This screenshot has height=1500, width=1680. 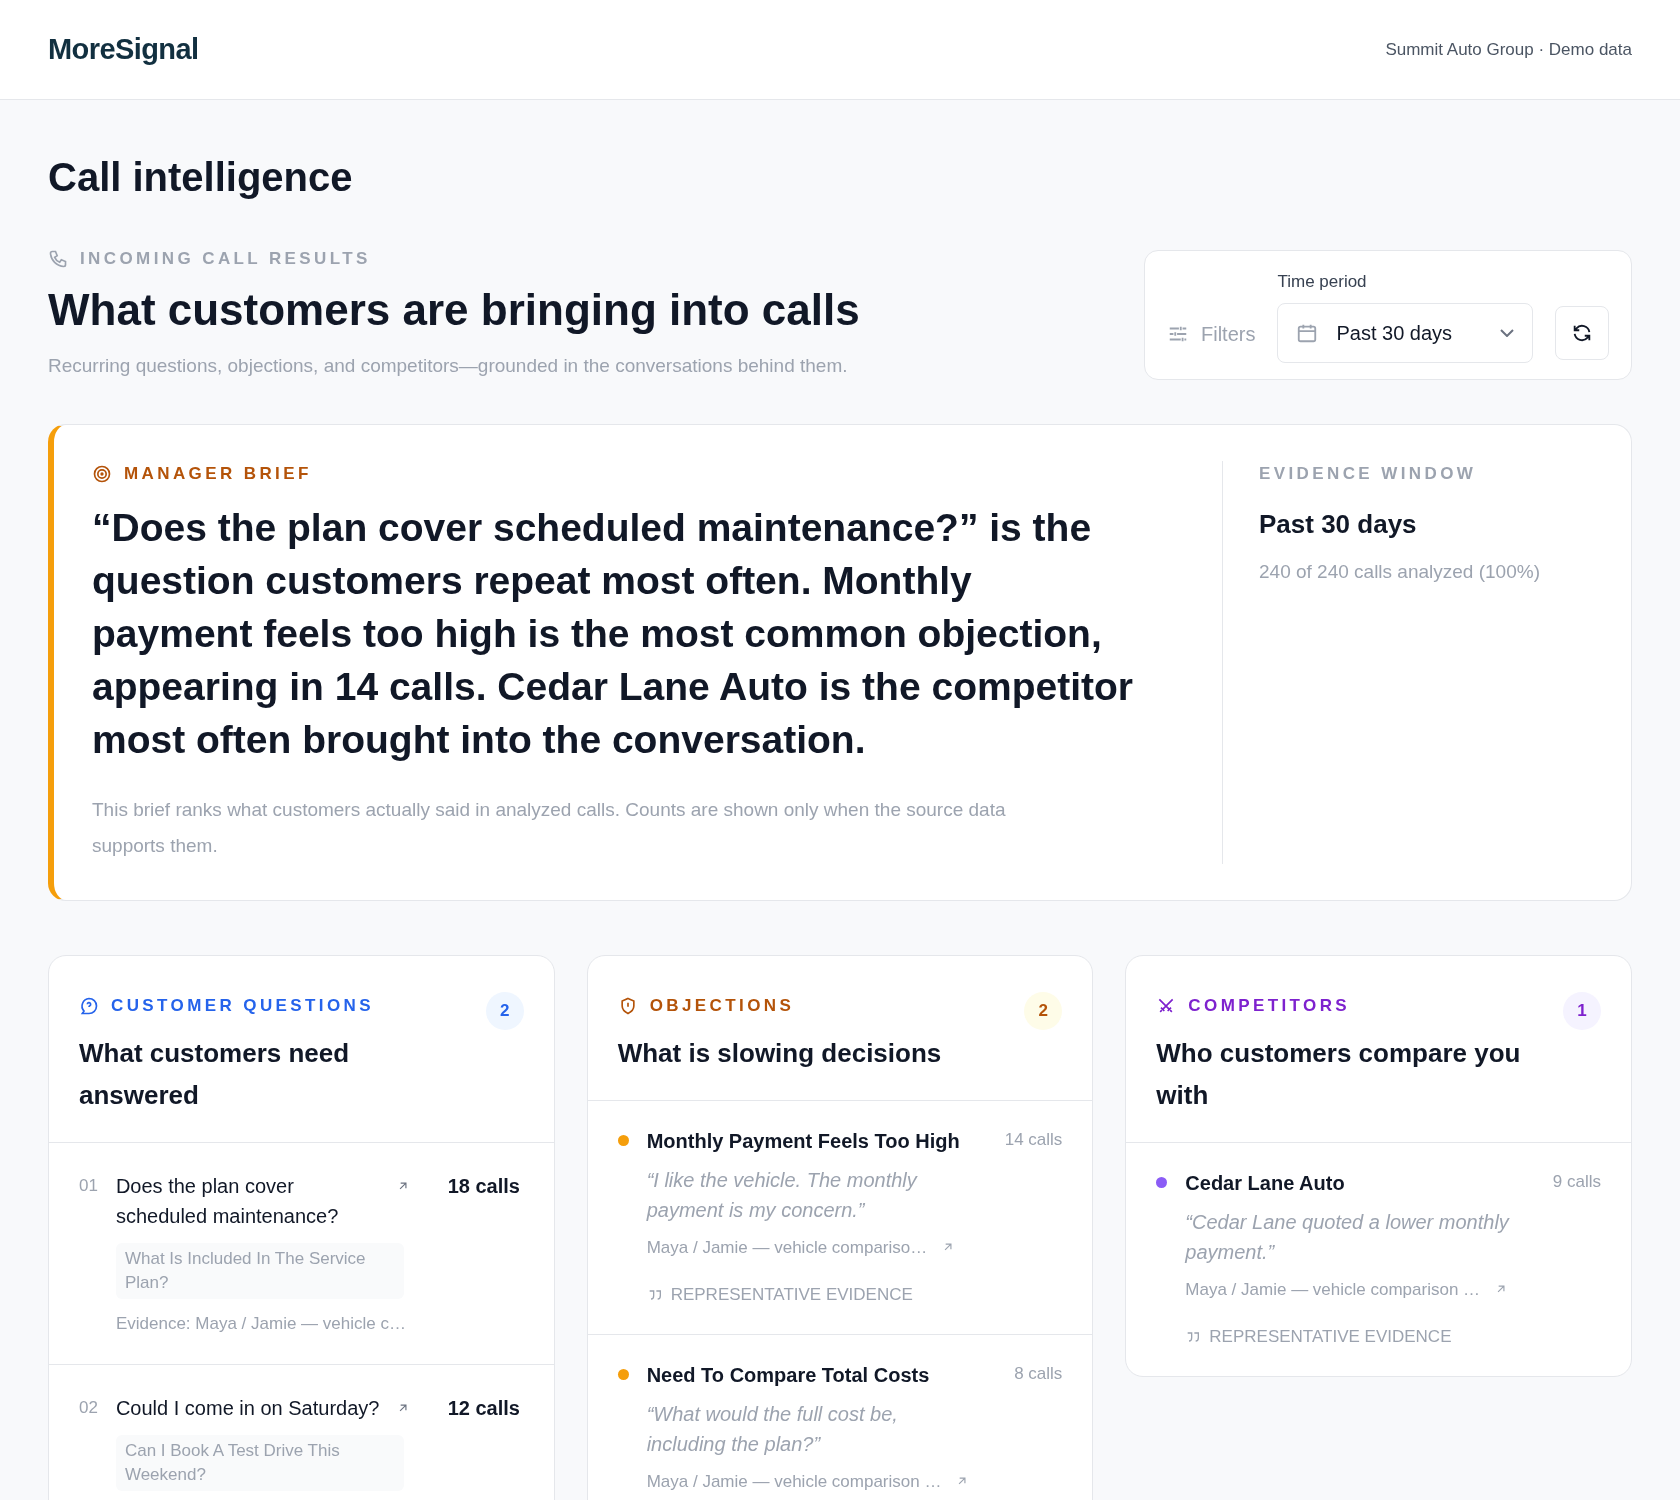 What do you see at coordinates (88, 1185) in the screenshot?
I see `rank-number: 01` at bounding box center [88, 1185].